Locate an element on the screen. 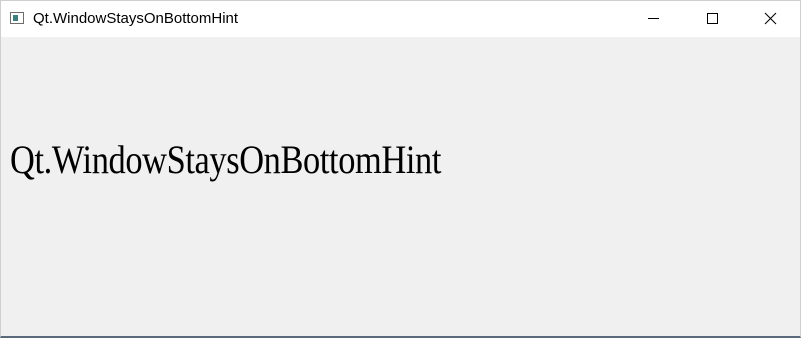 The image size is (801, 338). title-bar: Qt.WindowStaysOnBottomHint is located at coordinates (400, 19).